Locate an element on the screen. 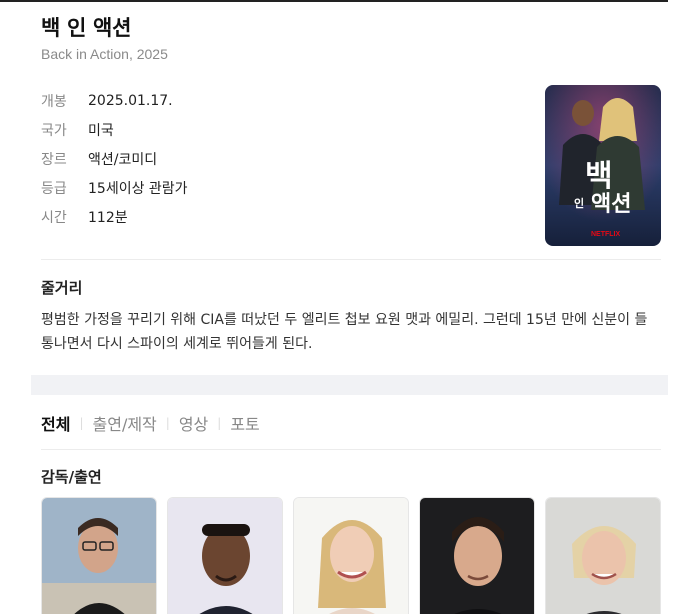  section-separator-band is located at coordinates (349, 385).